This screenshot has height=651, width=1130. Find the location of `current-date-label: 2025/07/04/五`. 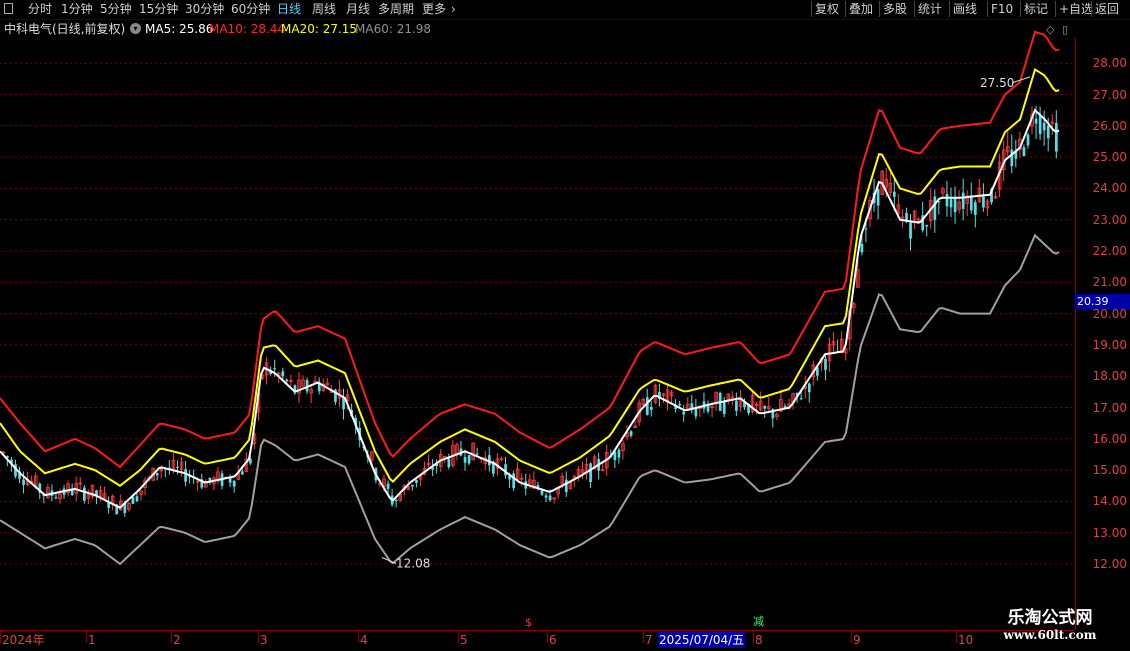

current-date-label: 2025/07/04/五 is located at coordinates (702, 640).